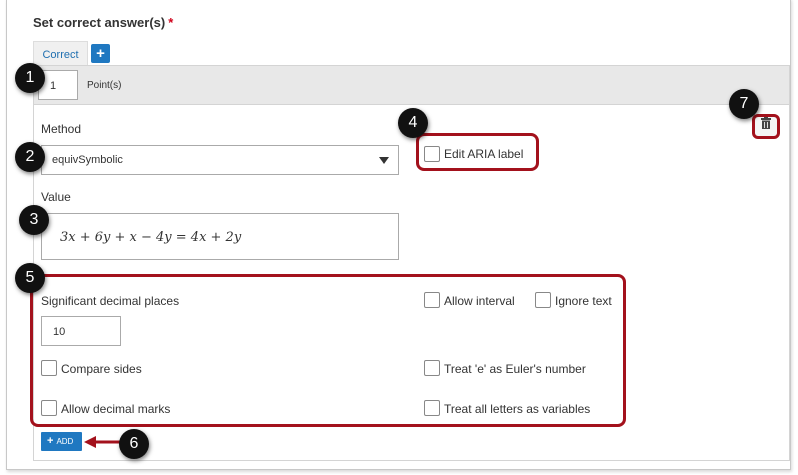 The height and width of the screenshot is (475, 798). What do you see at coordinates (411, 85) in the screenshot?
I see `points-bar` at bounding box center [411, 85].